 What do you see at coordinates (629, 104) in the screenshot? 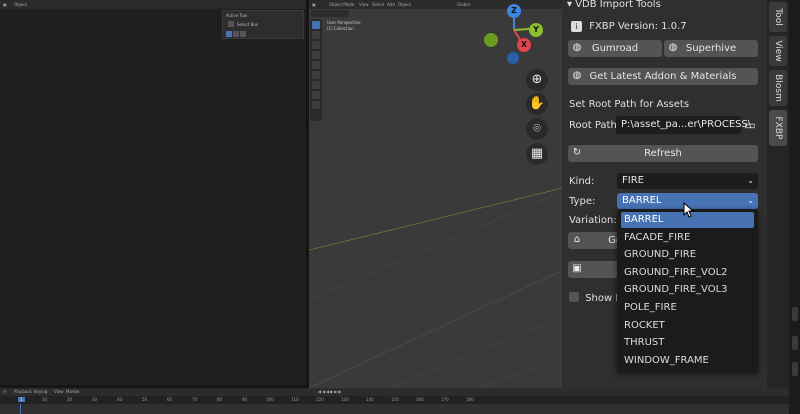
I see `set-root-heading: Set Root Path for Assets` at bounding box center [629, 104].